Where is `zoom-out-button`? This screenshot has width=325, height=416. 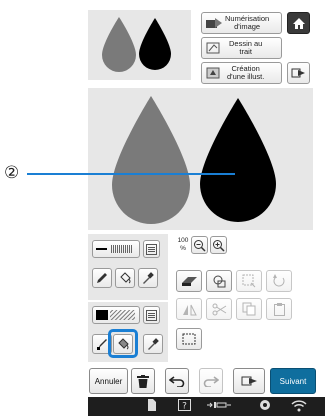
zoom-out-button is located at coordinates (199, 245).